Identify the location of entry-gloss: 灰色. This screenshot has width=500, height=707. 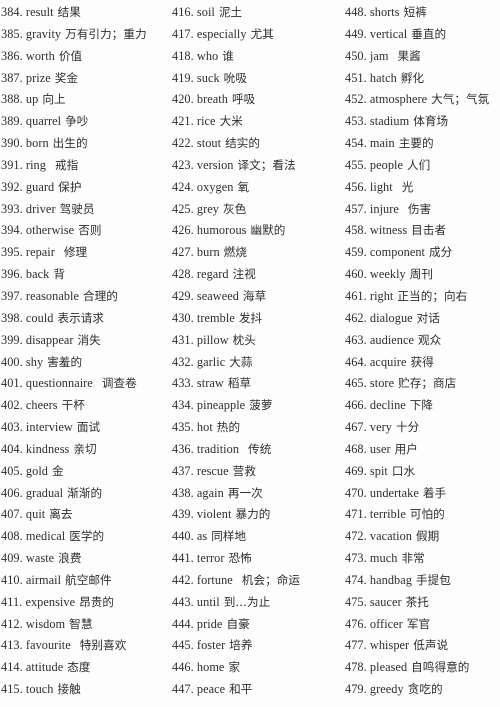
(234, 208).